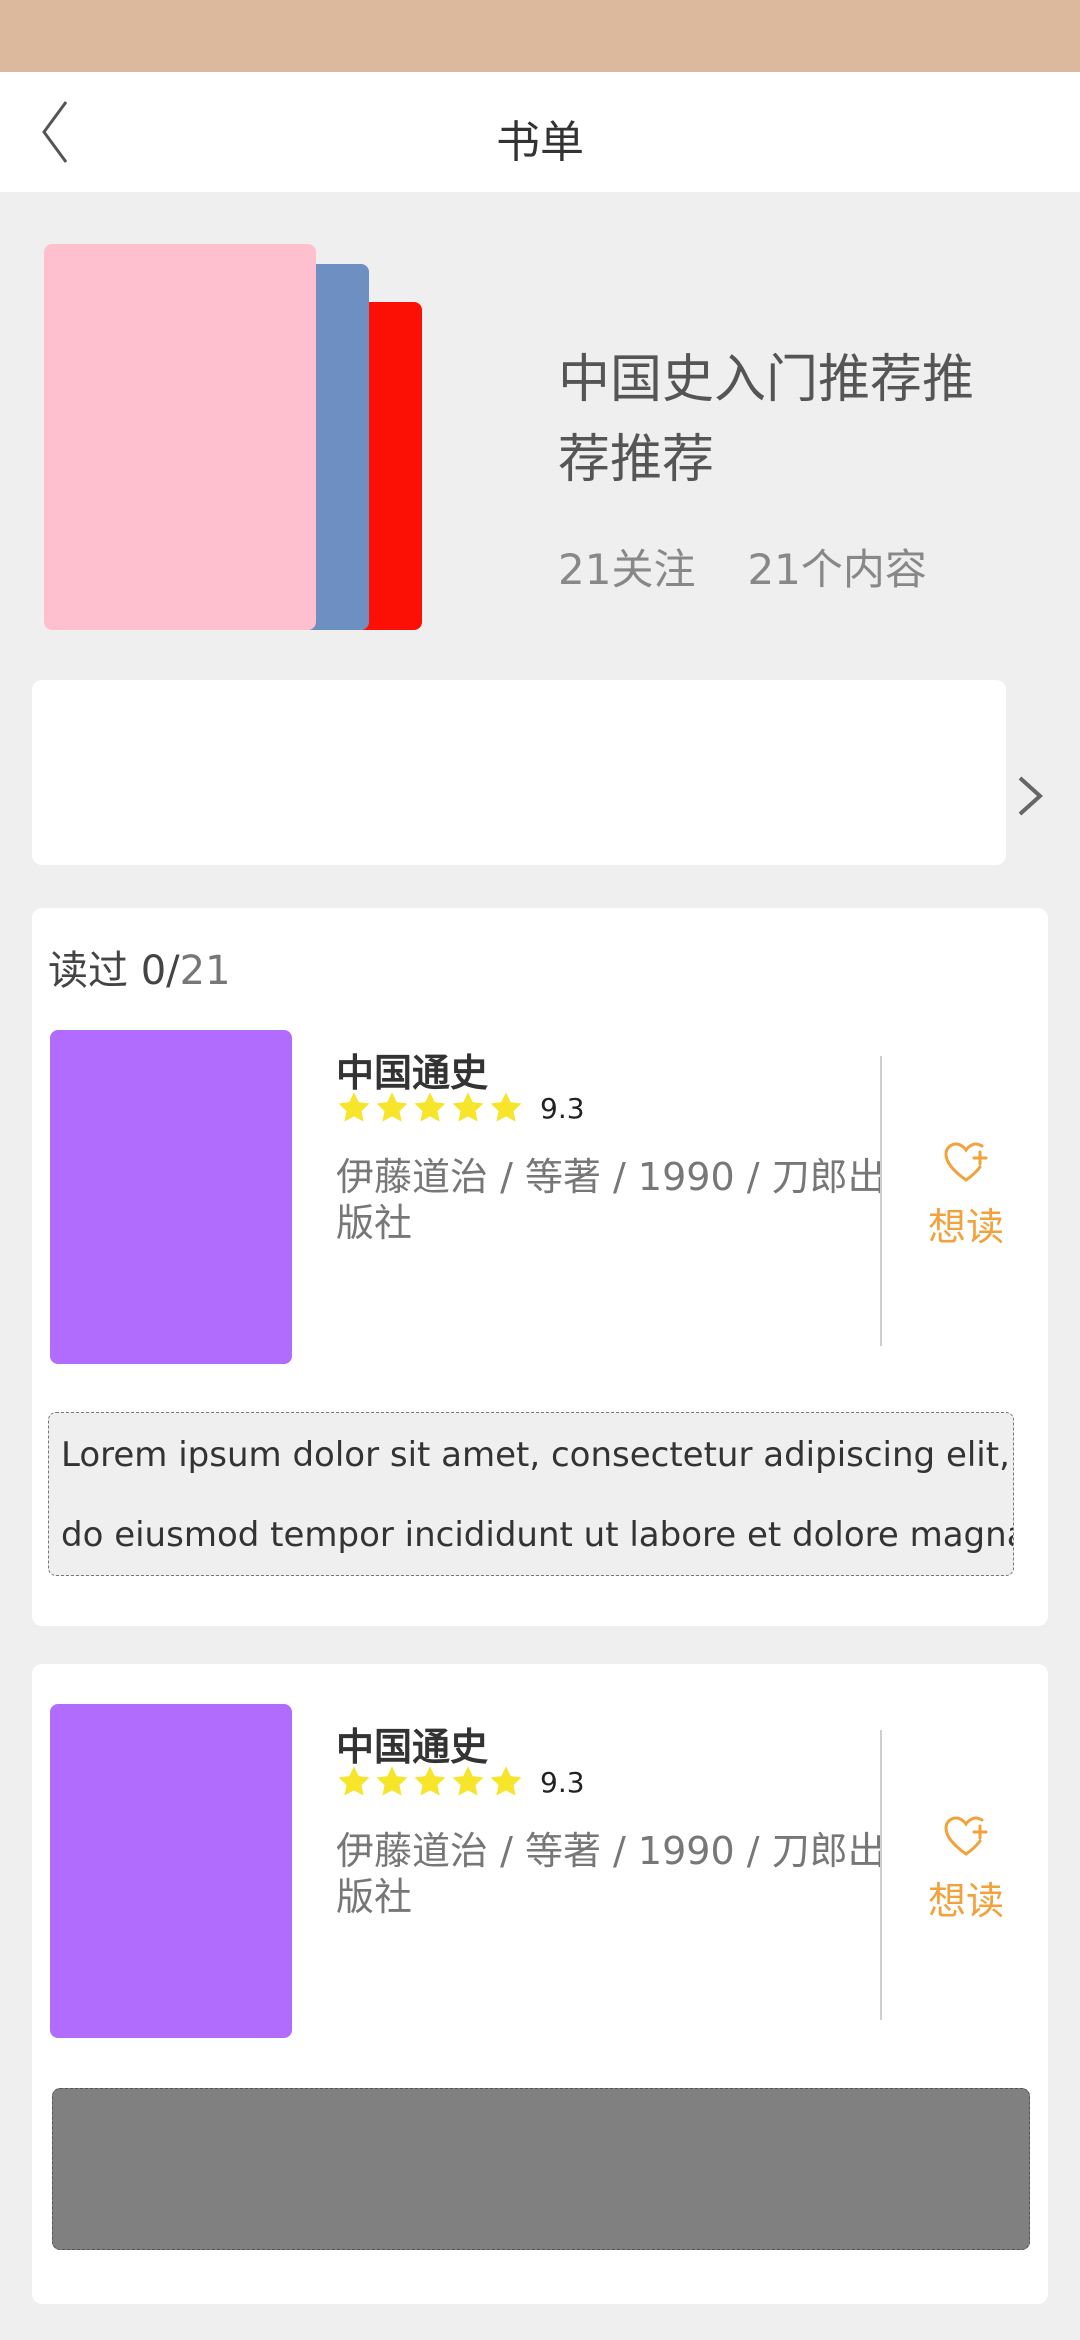  Describe the element at coordinates (180, 437) in the screenshot. I see `booklist-cover-front` at that location.